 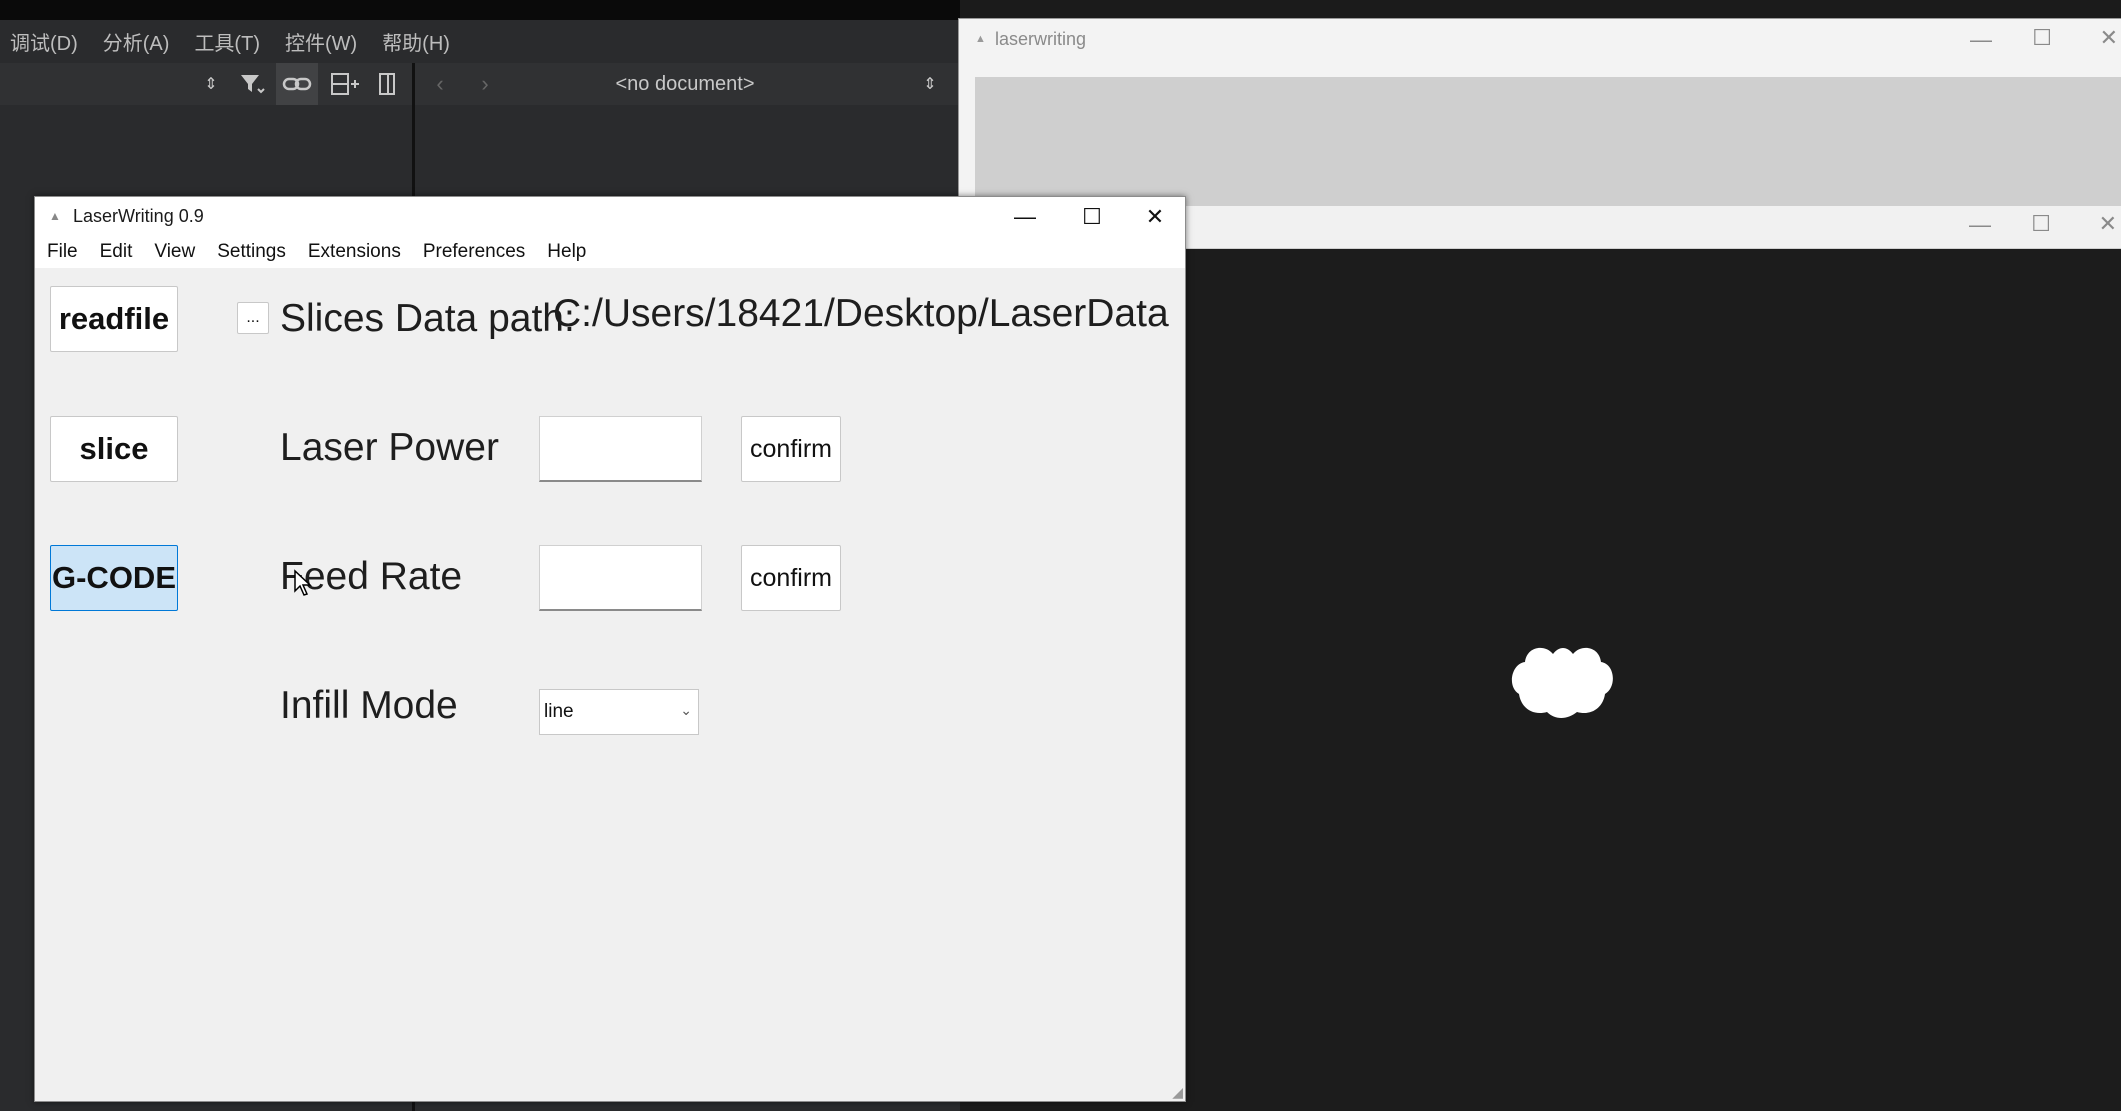 What do you see at coordinates (138, 216) in the screenshot?
I see `window-title: LaserWriting 0.9` at bounding box center [138, 216].